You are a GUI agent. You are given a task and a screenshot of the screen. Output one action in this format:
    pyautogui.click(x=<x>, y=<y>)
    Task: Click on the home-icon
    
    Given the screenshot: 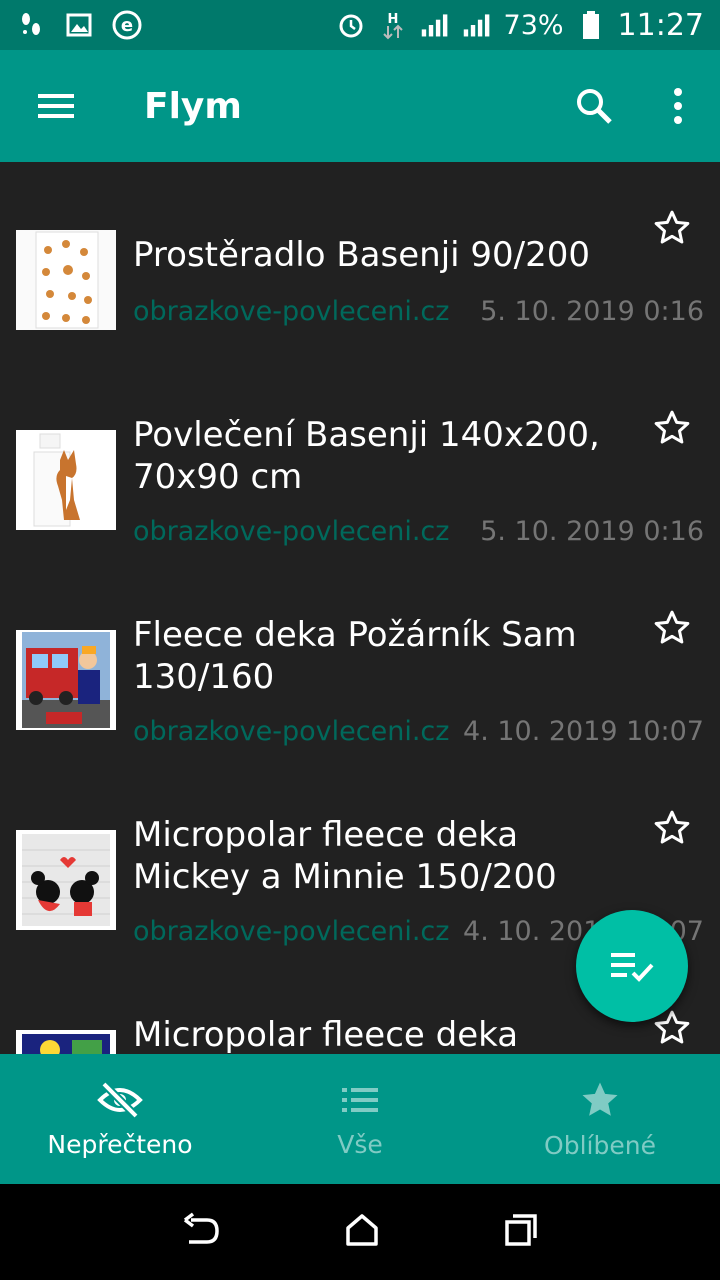 What is the action you would take?
    pyautogui.click(x=362, y=1230)
    